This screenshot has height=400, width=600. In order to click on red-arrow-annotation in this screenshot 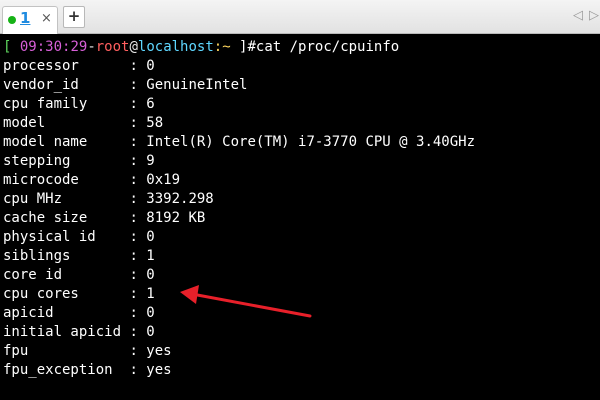, I will do `click(246, 301)`.